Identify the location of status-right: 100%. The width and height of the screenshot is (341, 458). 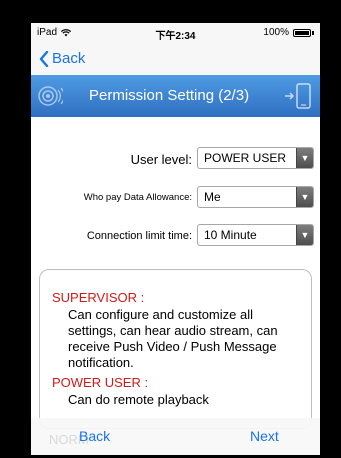
(288, 32).